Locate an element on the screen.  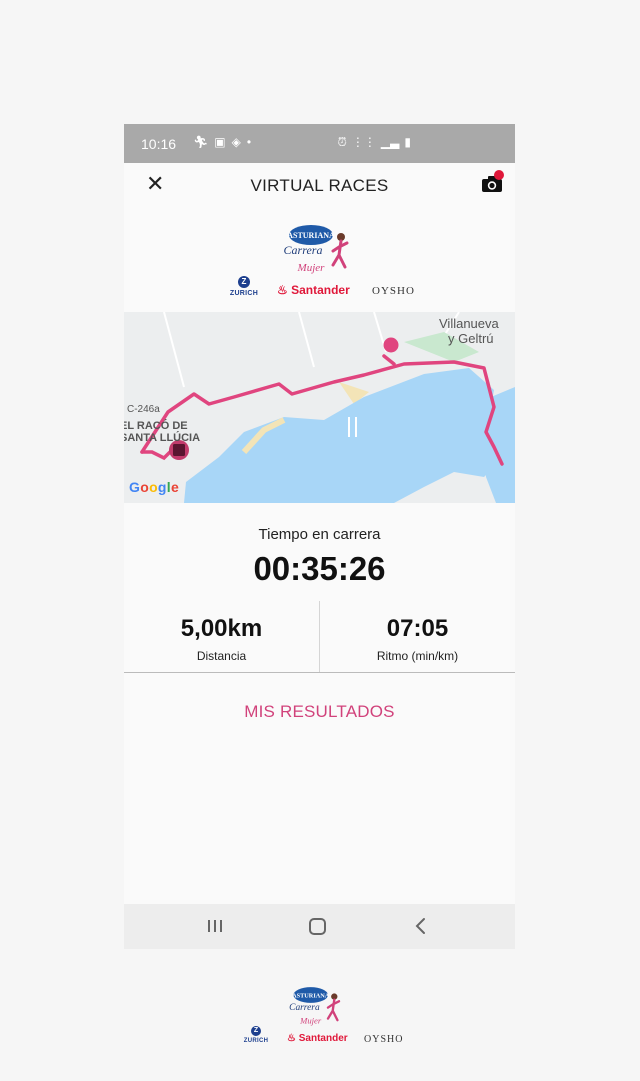
status-time: 10:16 is located at coordinates (159, 144).